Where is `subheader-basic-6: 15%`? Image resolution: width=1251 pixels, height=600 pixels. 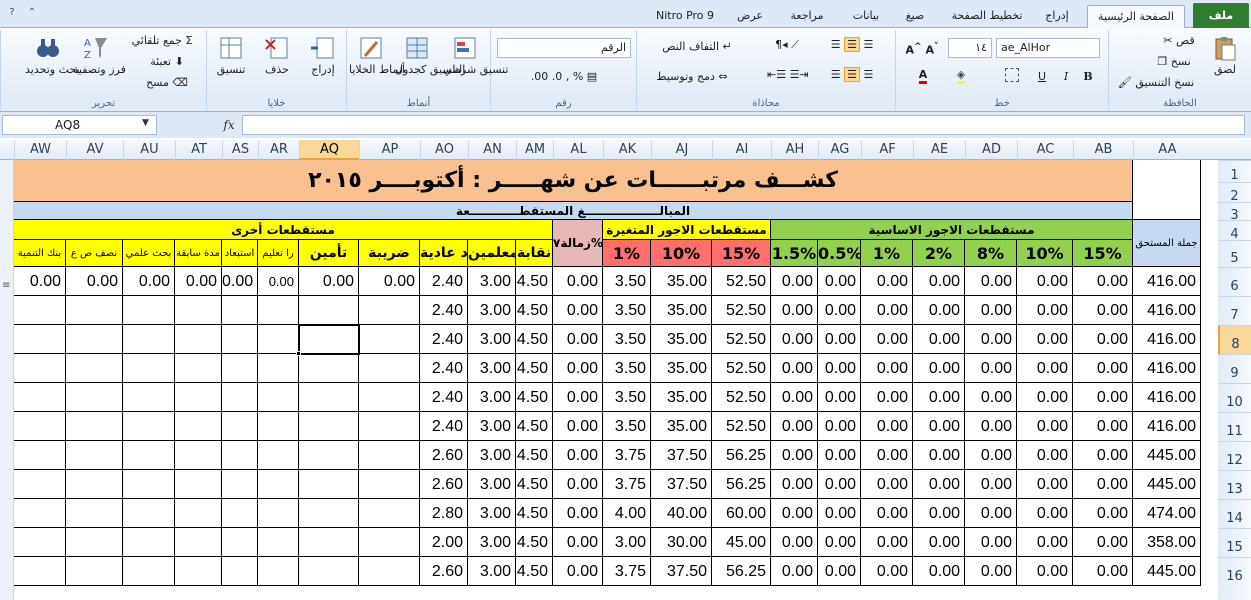
subheader-basic-6: 15% is located at coordinates (1103, 253).